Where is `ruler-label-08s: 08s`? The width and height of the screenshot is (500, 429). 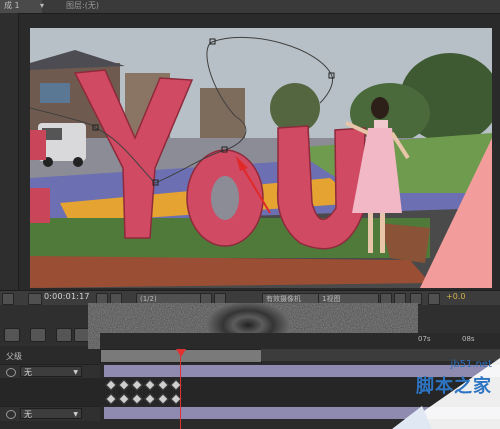 ruler-label-08s: 08s is located at coordinates (468, 339).